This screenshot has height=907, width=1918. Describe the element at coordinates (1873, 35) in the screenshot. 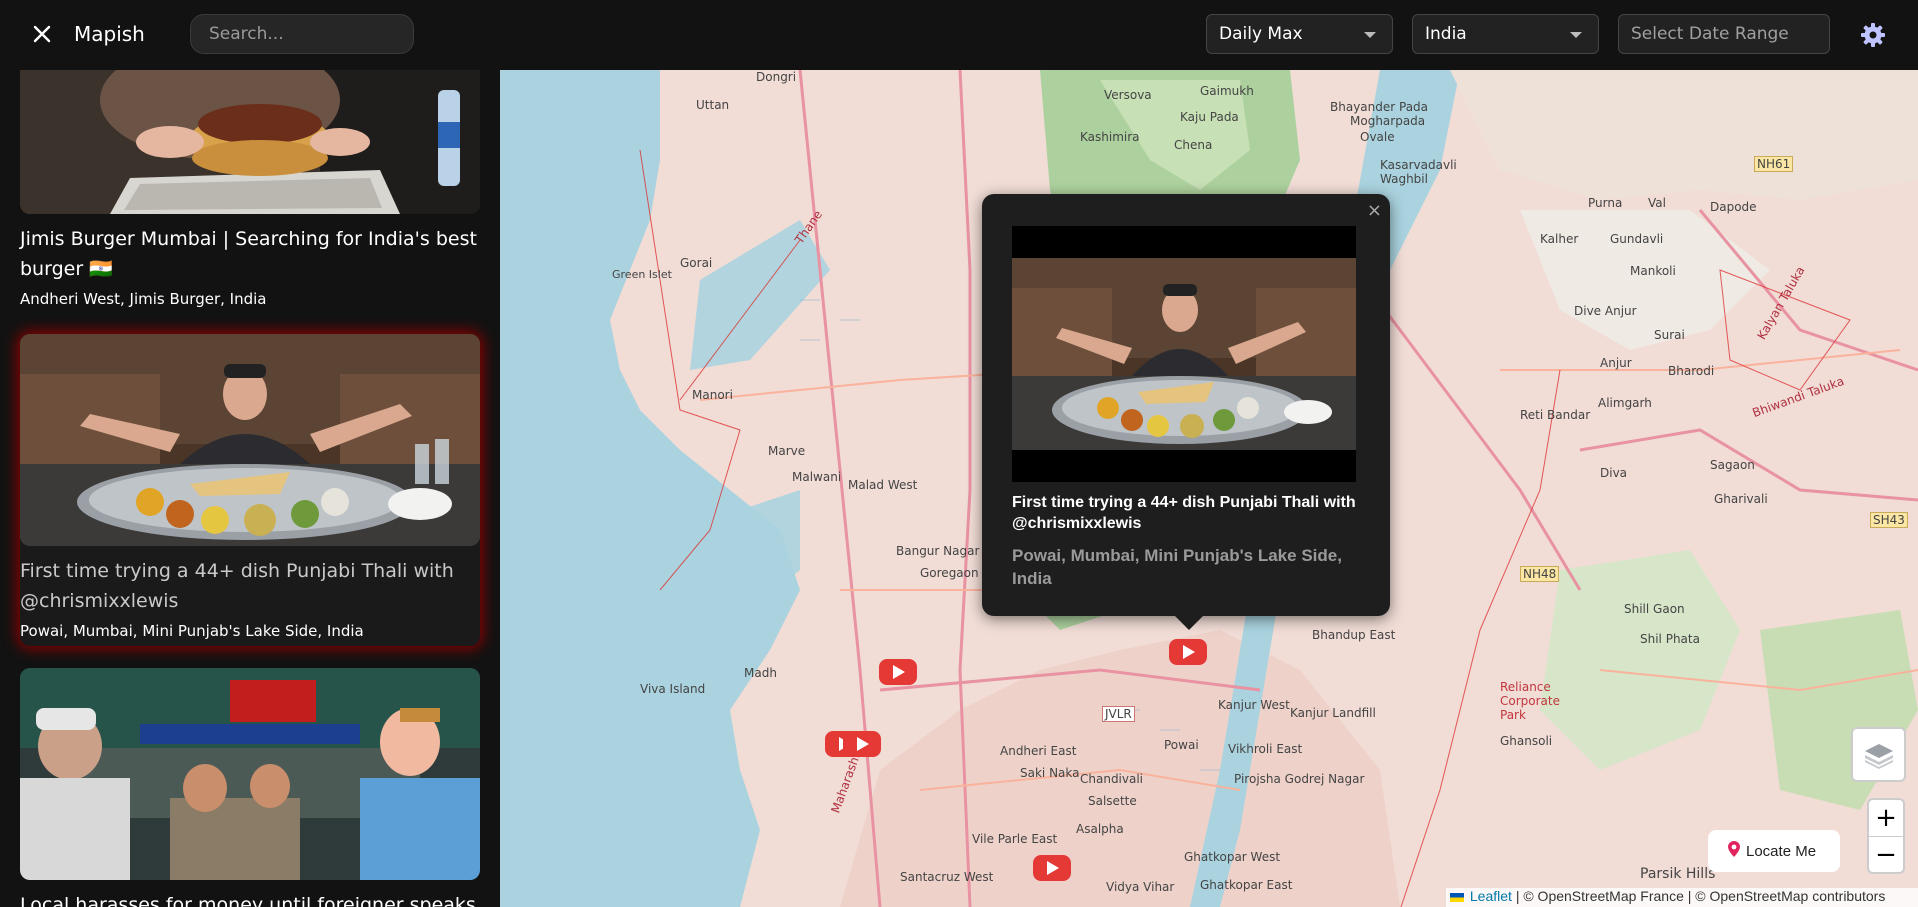

I see `gear-icon` at that location.